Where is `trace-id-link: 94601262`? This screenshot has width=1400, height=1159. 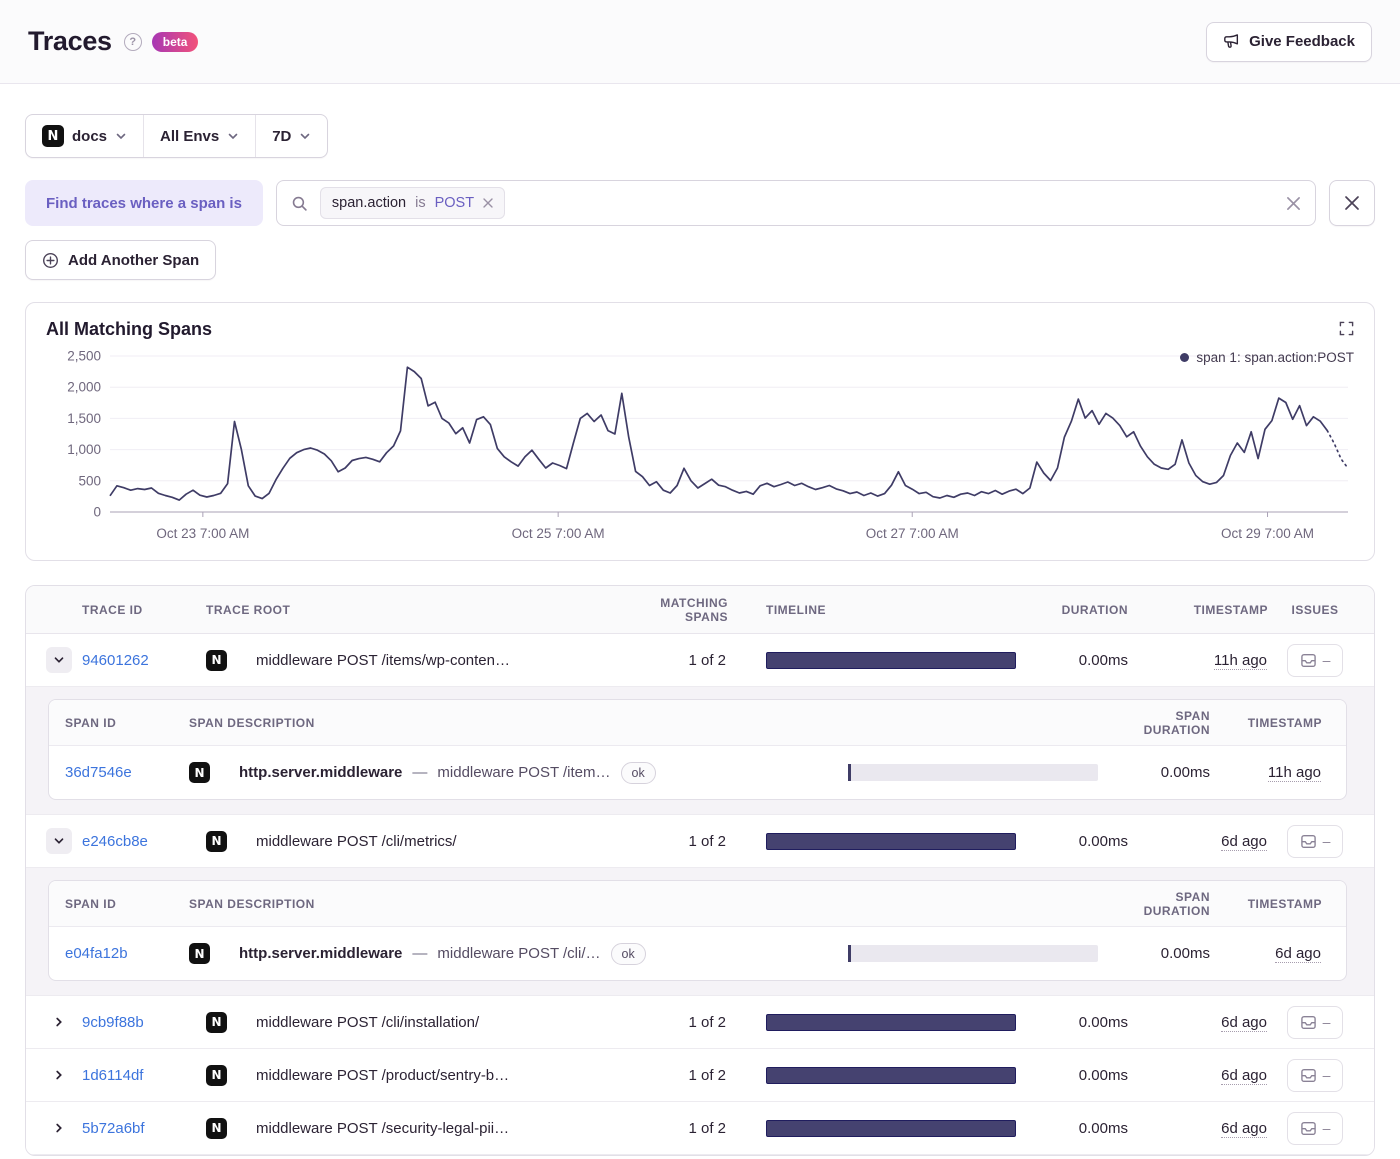
trace-id-link: 94601262 is located at coordinates (144, 660).